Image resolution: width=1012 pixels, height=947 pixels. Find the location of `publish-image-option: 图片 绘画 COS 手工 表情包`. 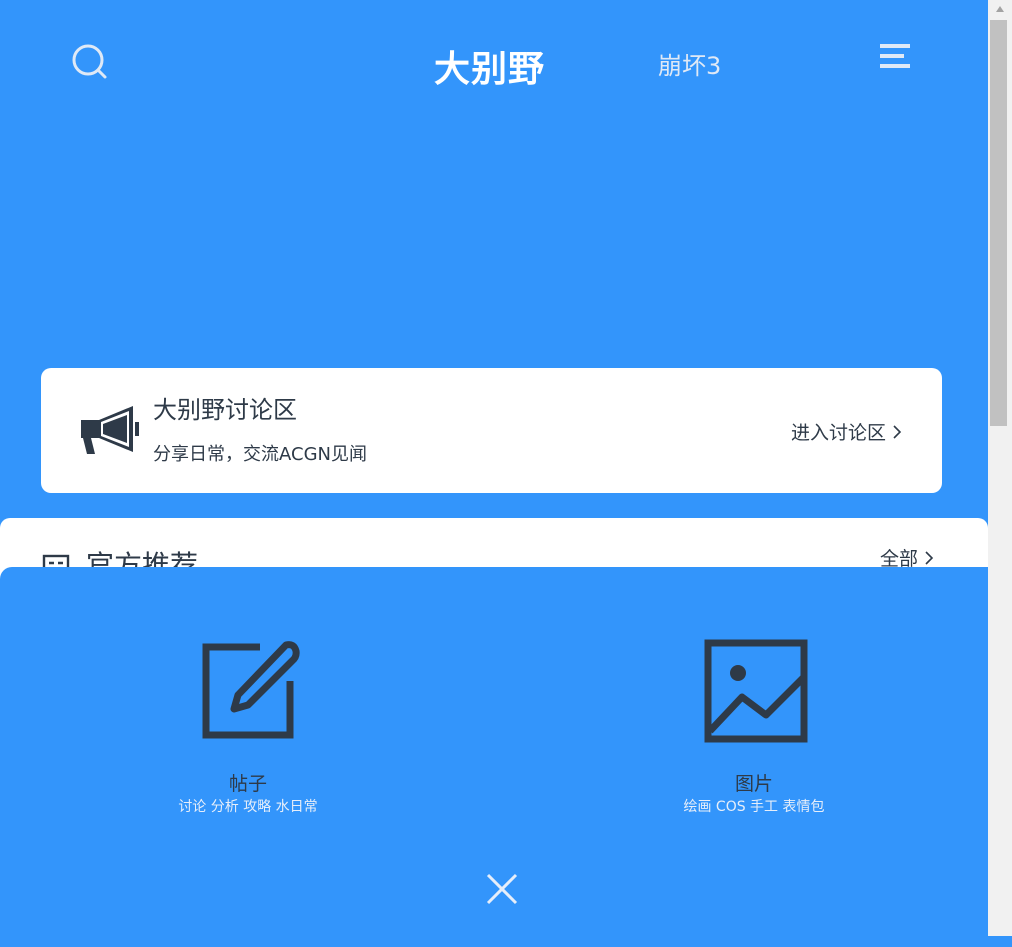

publish-image-option: 图片 绘画 COS 手工 表情包 is located at coordinates (754, 692).